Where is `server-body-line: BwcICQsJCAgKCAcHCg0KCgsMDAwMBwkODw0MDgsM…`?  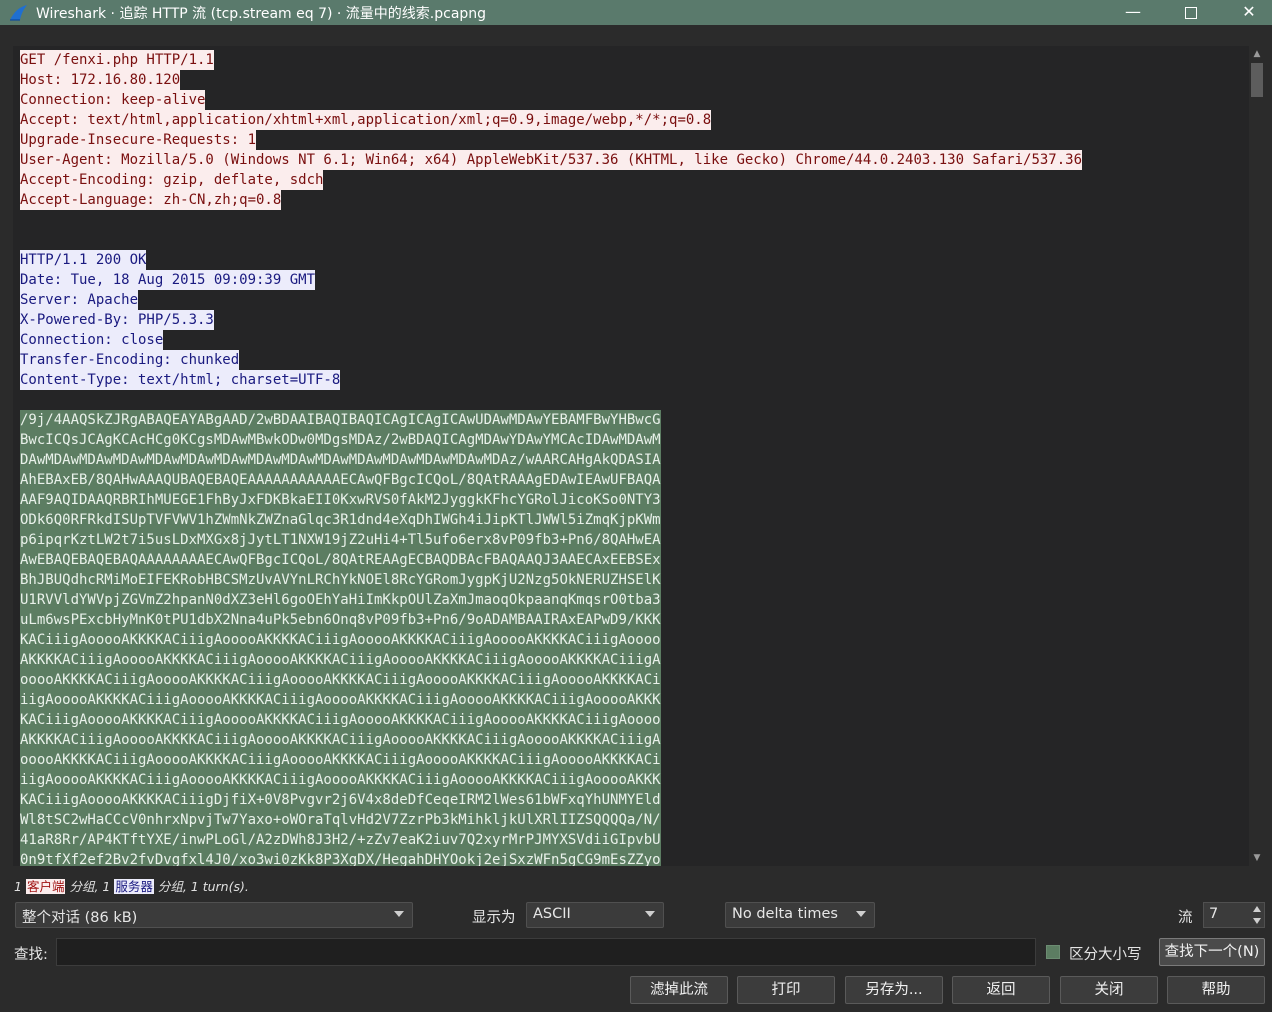
server-body-line: BwcICQsJCAgKCAcHCg0KCgsMDAwMBwkODw0MDgsM… is located at coordinates (551, 440).